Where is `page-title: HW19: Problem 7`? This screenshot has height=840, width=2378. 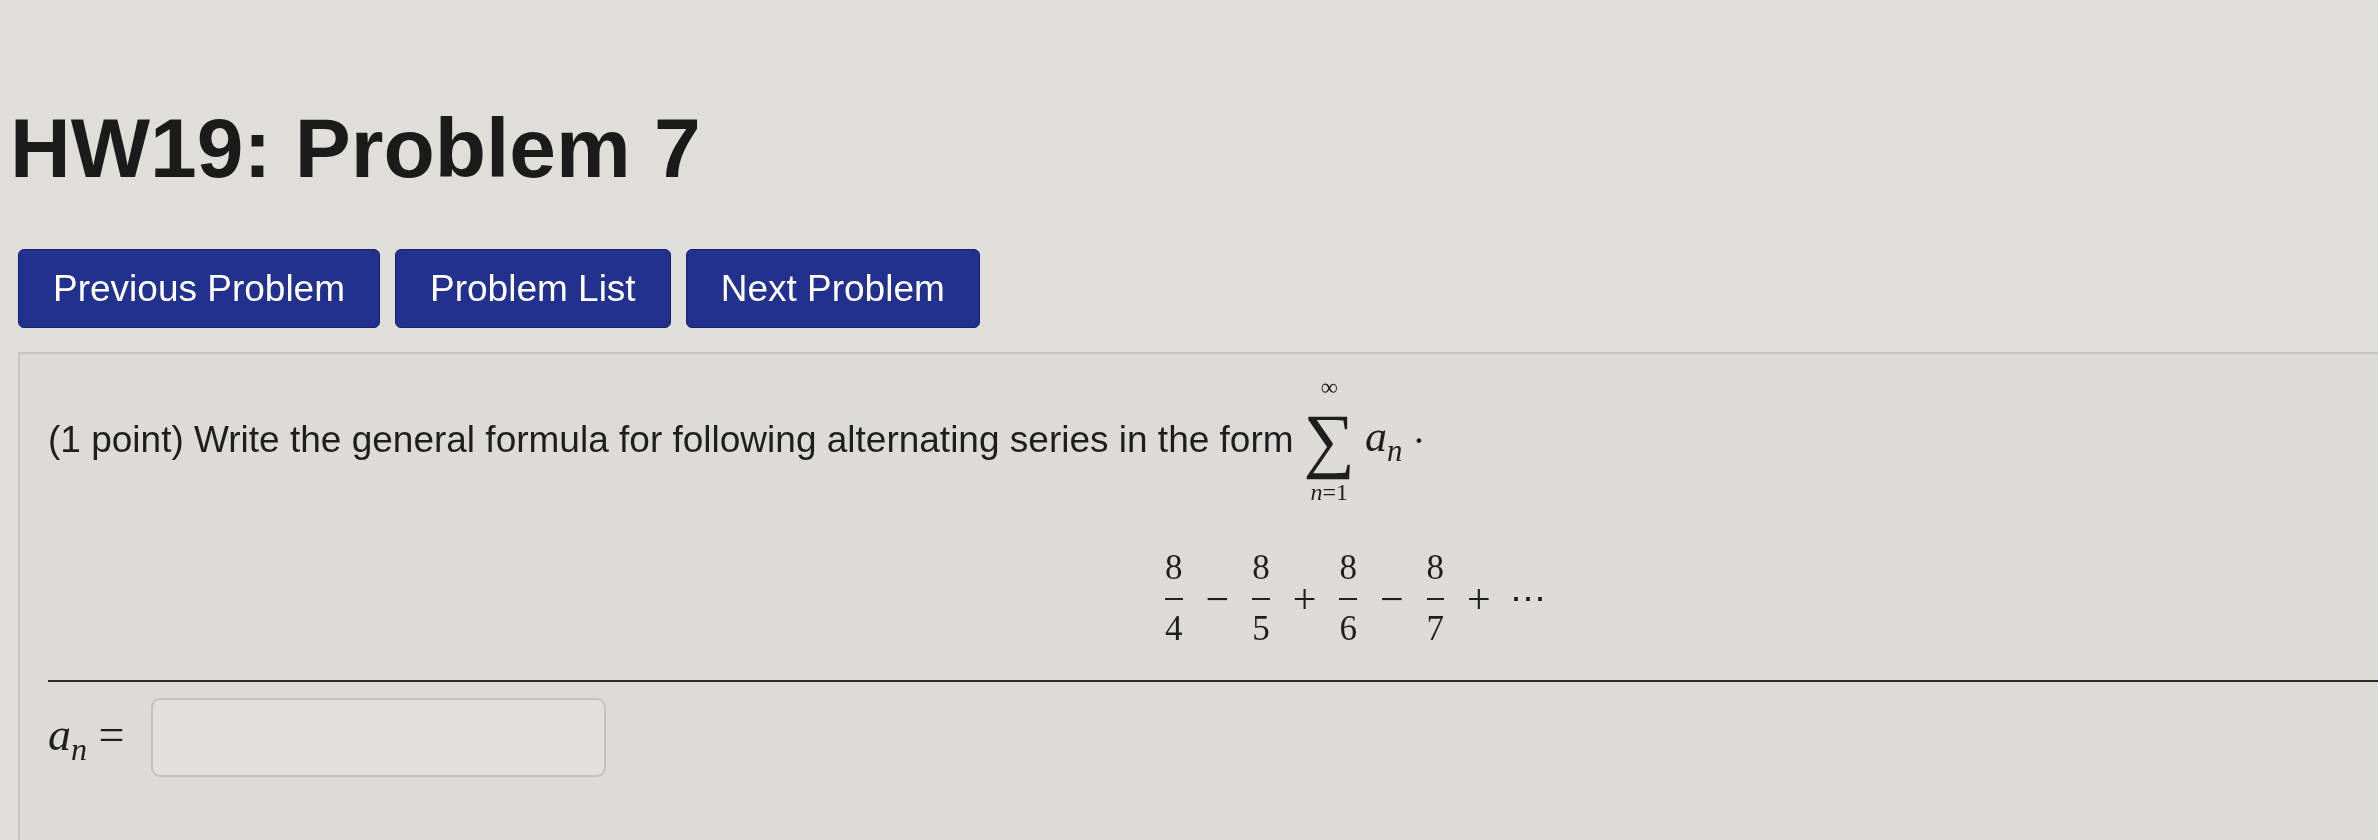 page-title: HW19: Problem 7 is located at coordinates (355, 148).